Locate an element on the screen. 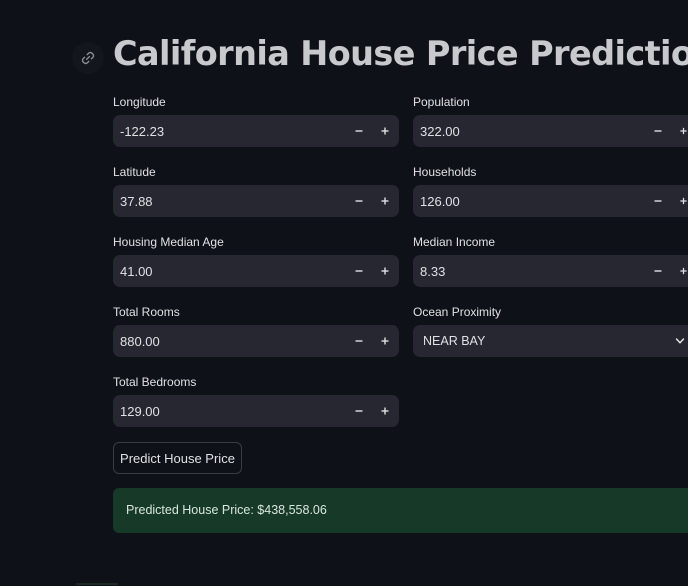  ocean-proximity-field: Ocean Proximity NEAR BAY is located at coordinates (550, 331).